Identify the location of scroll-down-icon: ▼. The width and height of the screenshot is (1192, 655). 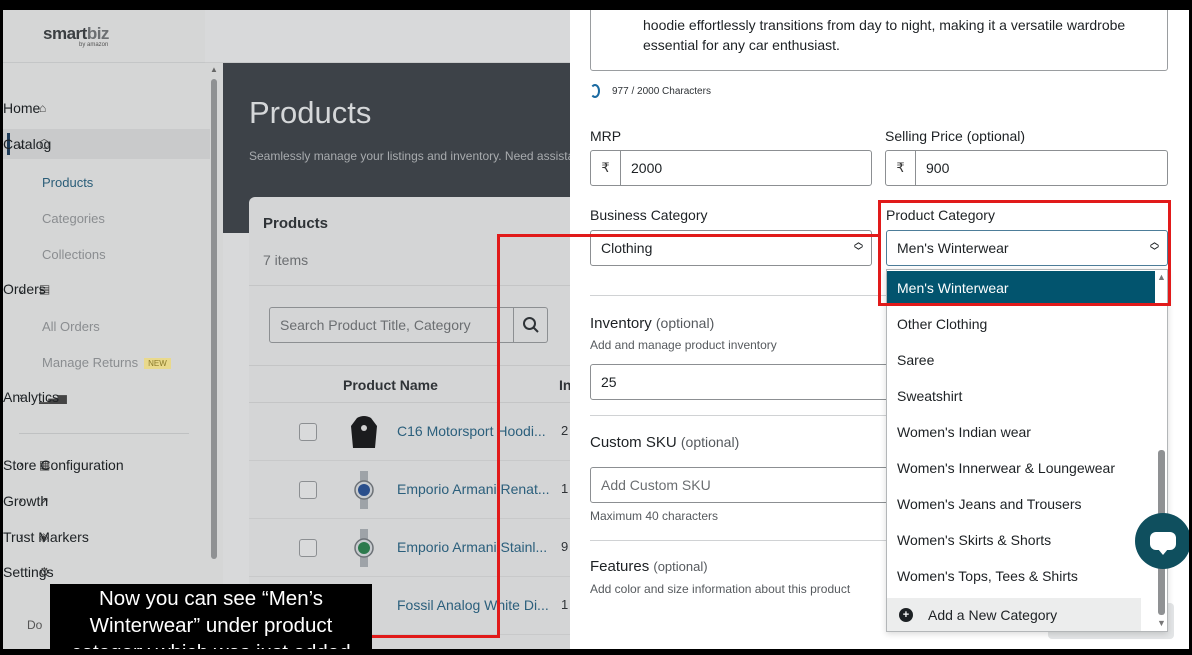
(1161, 623).